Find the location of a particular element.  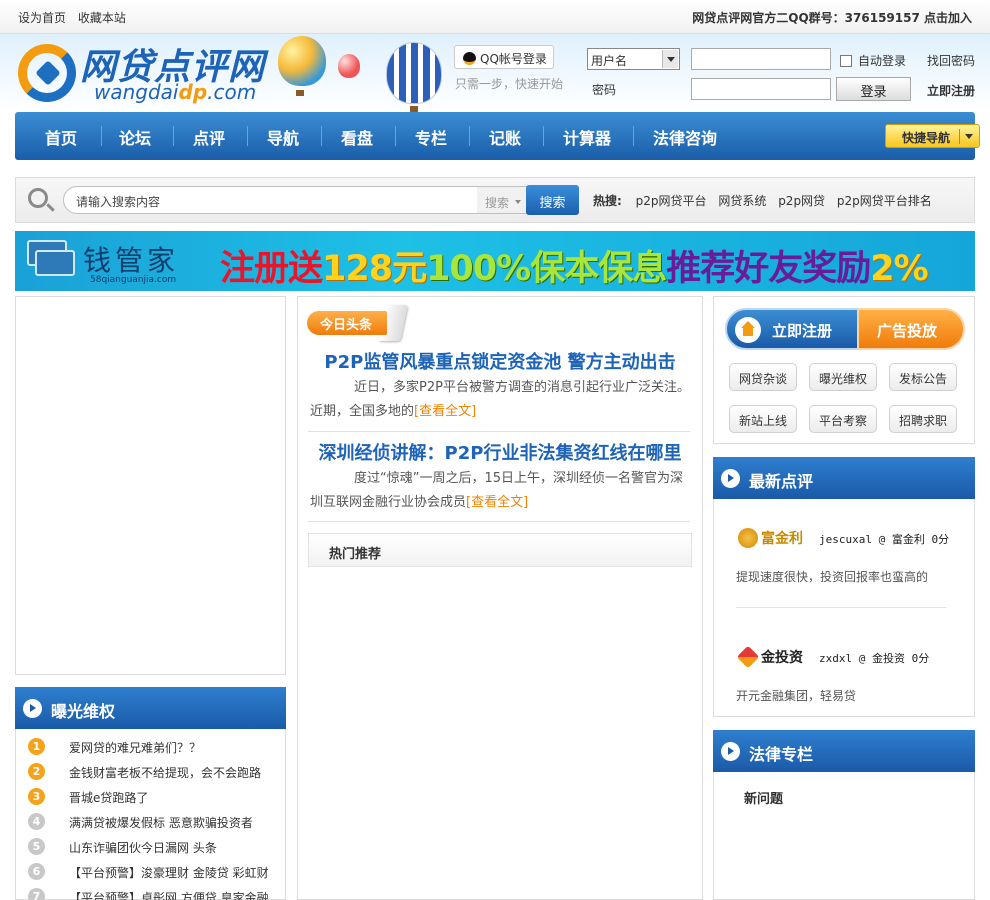

hot-keyword-link: p2p网贷平台 is located at coordinates (671, 201).